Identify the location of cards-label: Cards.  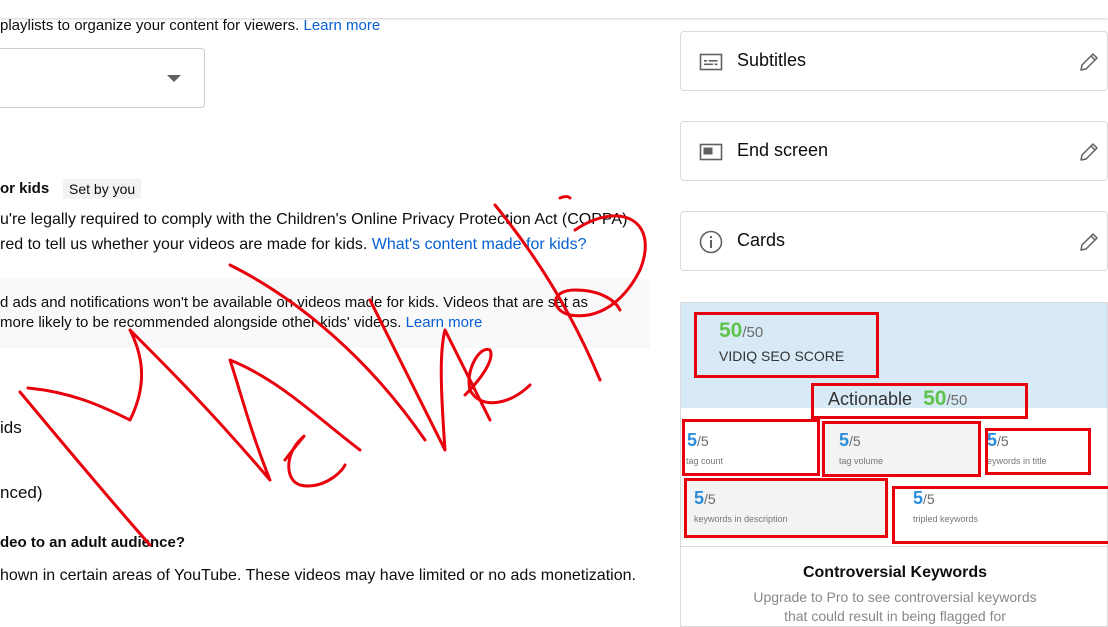
(761, 240).